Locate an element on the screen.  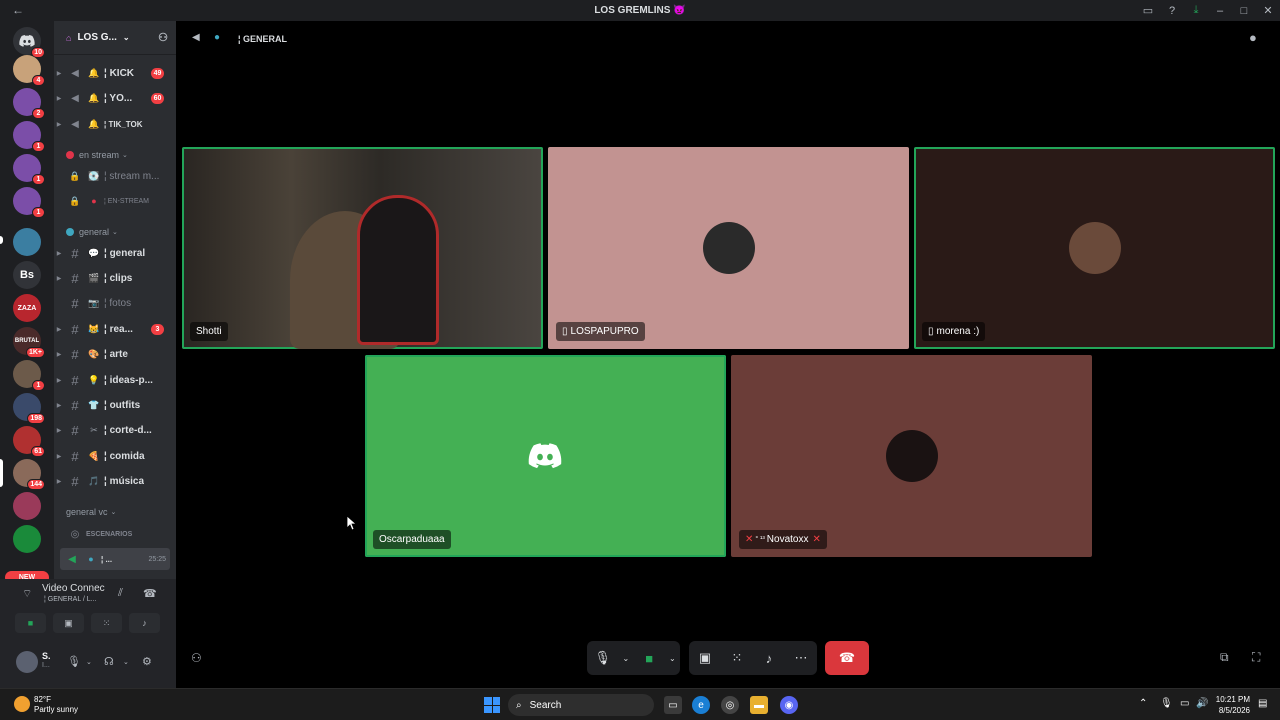
network-icon: ▭ is located at coordinates (1184, 703).